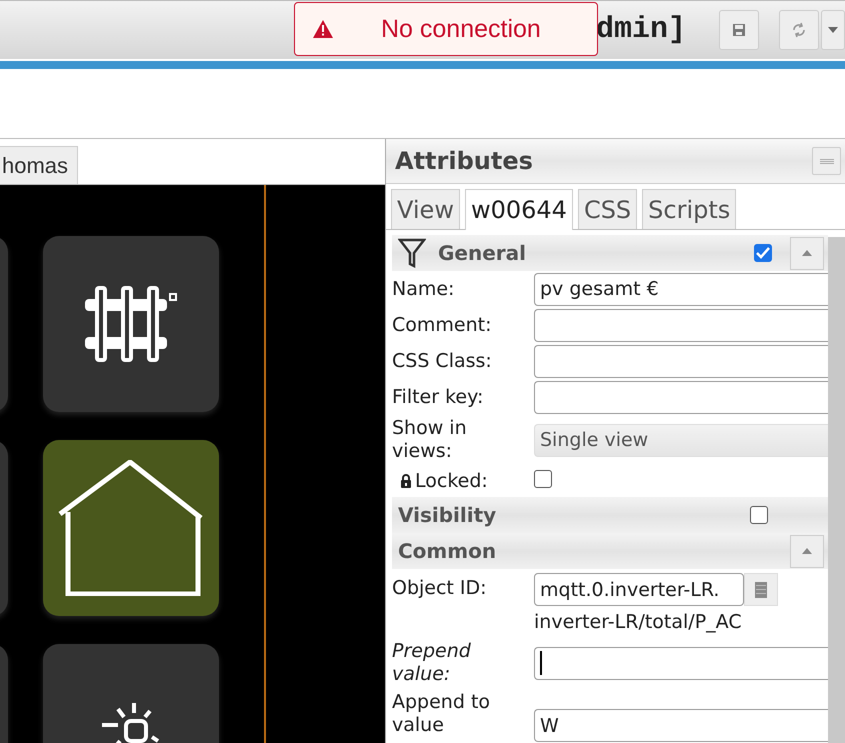 The height and width of the screenshot is (743, 845). What do you see at coordinates (689, 209) in the screenshot?
I see `attribute-tab: Scripts` at bounding box center [689, 209].